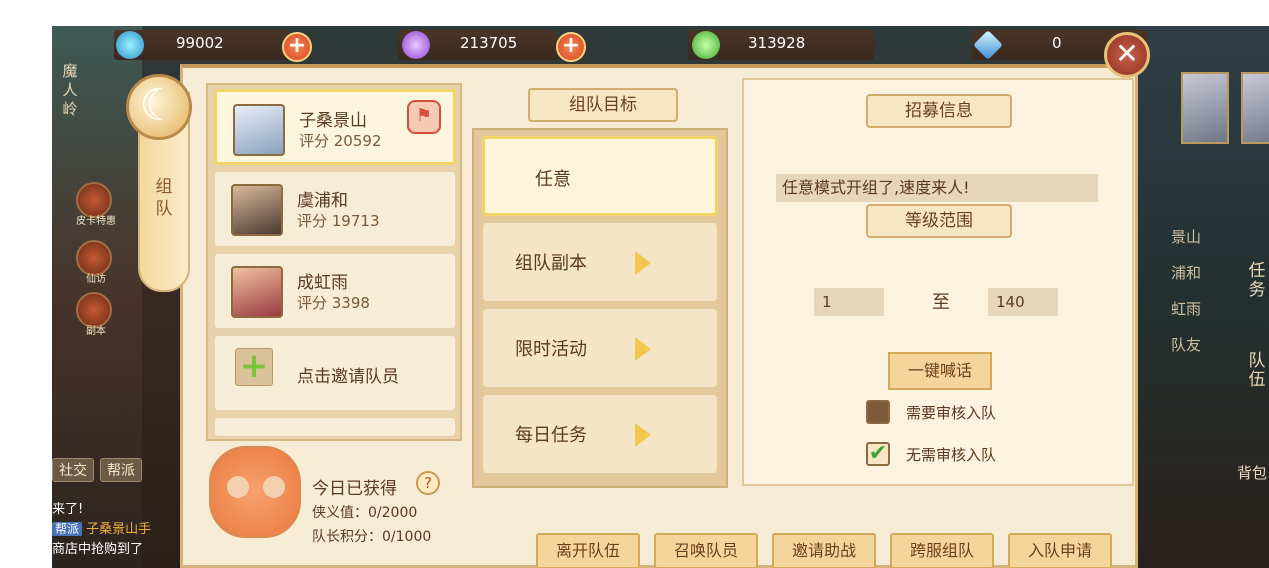 The image size is (1269, 568). I want to click on goal-label: 任意, so click(553, 179).